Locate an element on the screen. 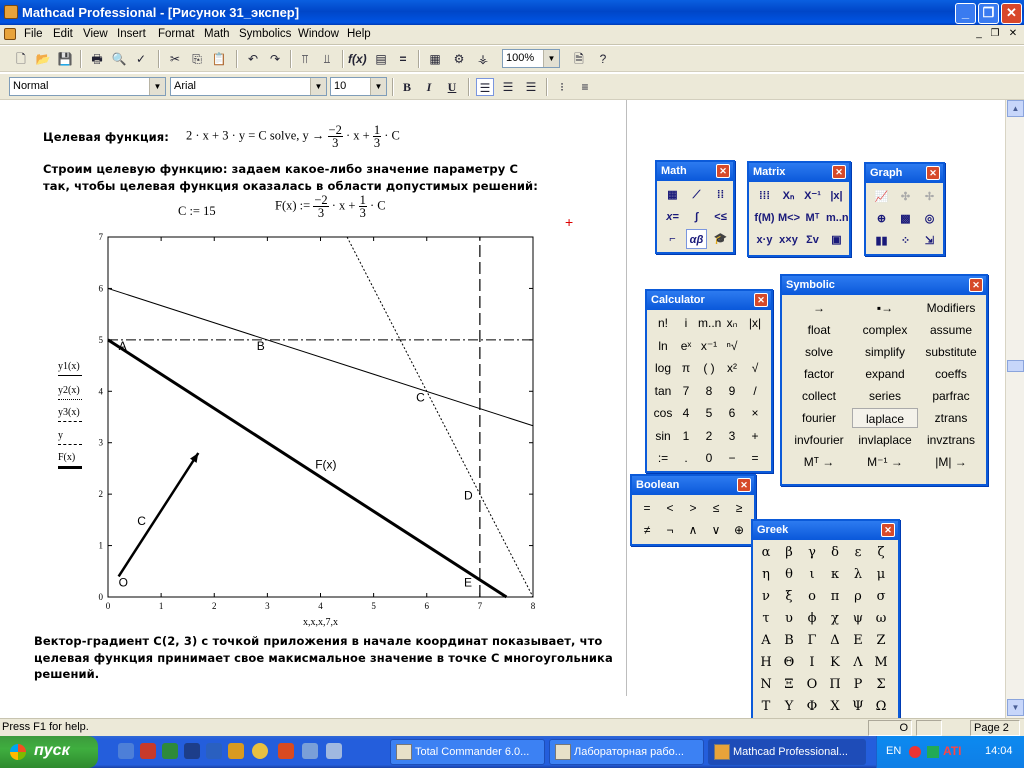  calculator-key: √ is located at coordinates (755, 368).